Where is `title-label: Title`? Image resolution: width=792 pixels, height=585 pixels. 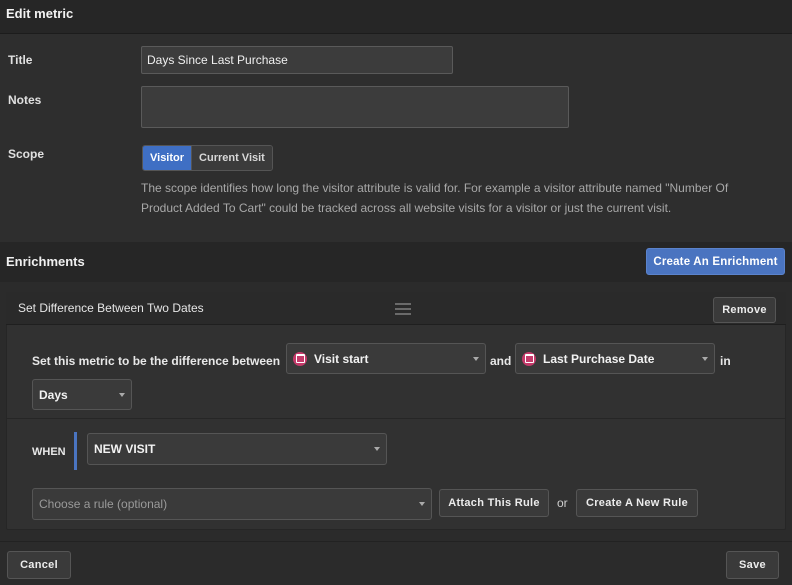
title-label: Title is located at coordinates (20, 60).